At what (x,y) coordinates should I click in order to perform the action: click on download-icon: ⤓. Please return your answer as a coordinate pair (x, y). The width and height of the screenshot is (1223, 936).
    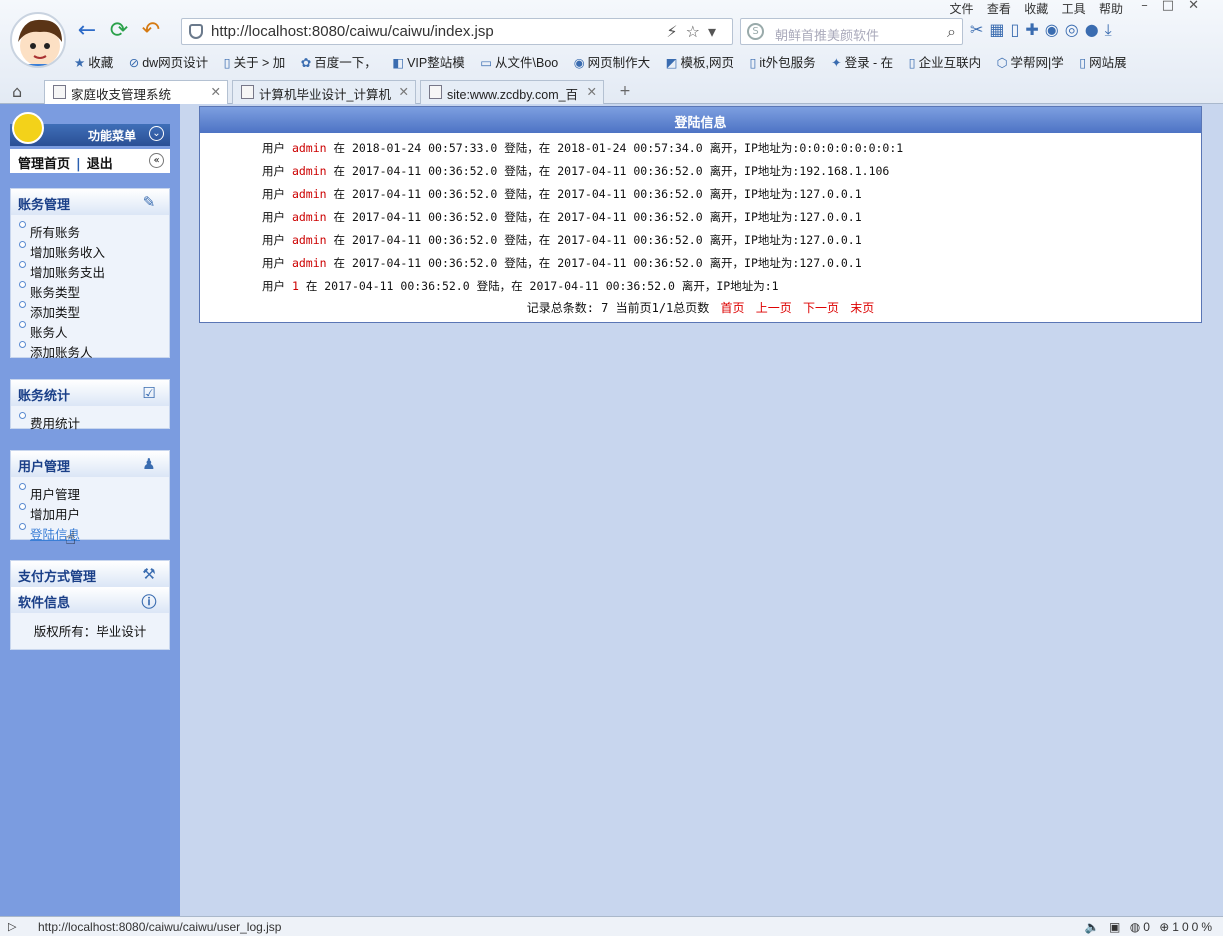
    Looking at the image, I should click on (1111, 29).